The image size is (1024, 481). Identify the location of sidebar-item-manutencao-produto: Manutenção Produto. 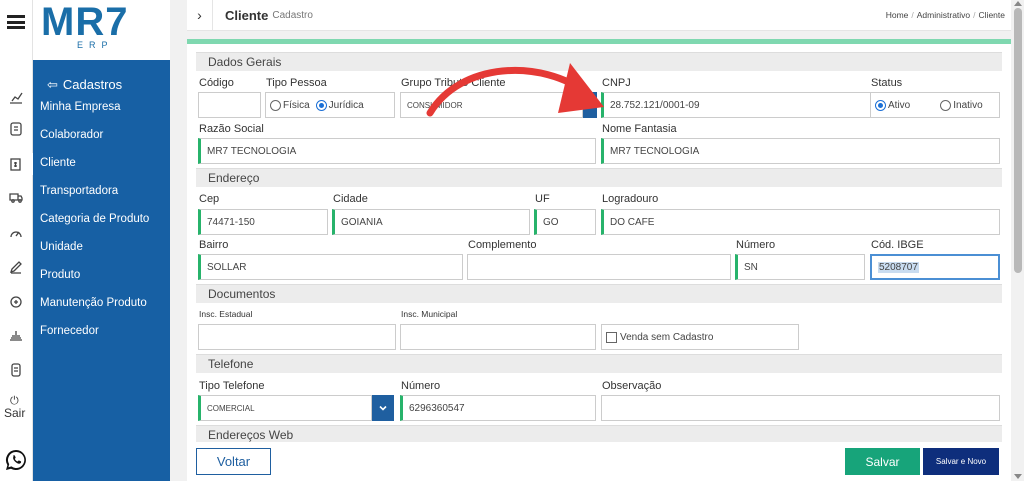
(101, 303).